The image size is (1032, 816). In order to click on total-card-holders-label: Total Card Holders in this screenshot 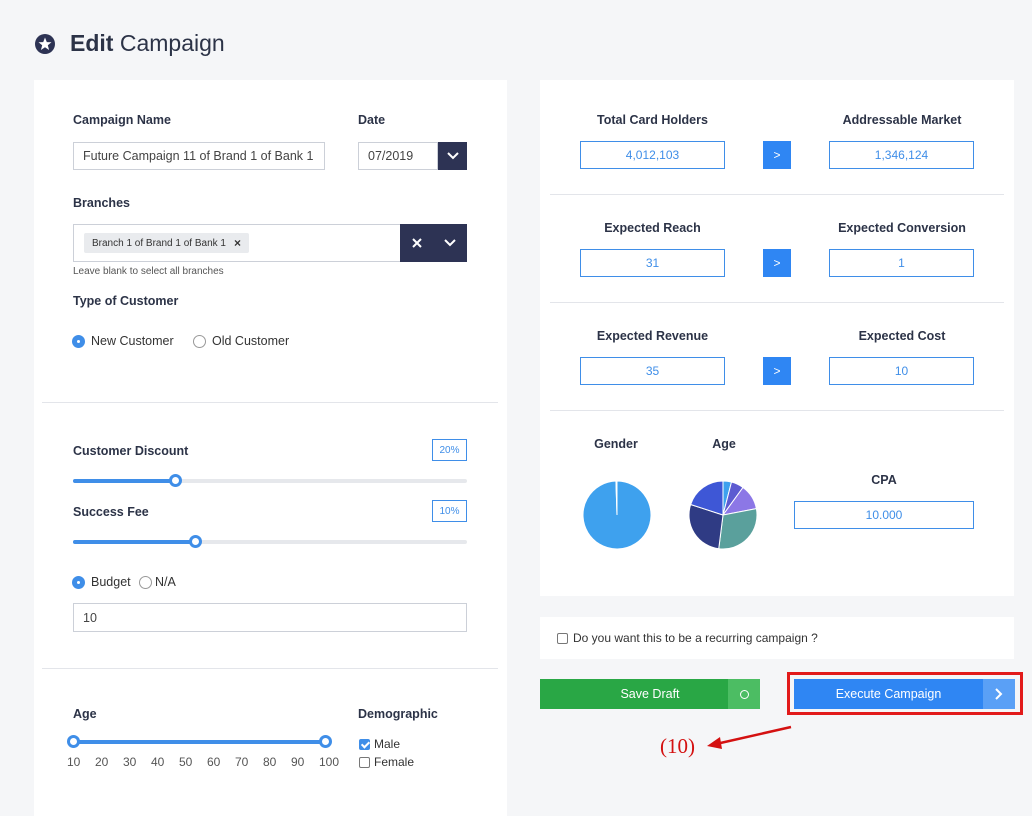, I will do `click(652, 120)`.